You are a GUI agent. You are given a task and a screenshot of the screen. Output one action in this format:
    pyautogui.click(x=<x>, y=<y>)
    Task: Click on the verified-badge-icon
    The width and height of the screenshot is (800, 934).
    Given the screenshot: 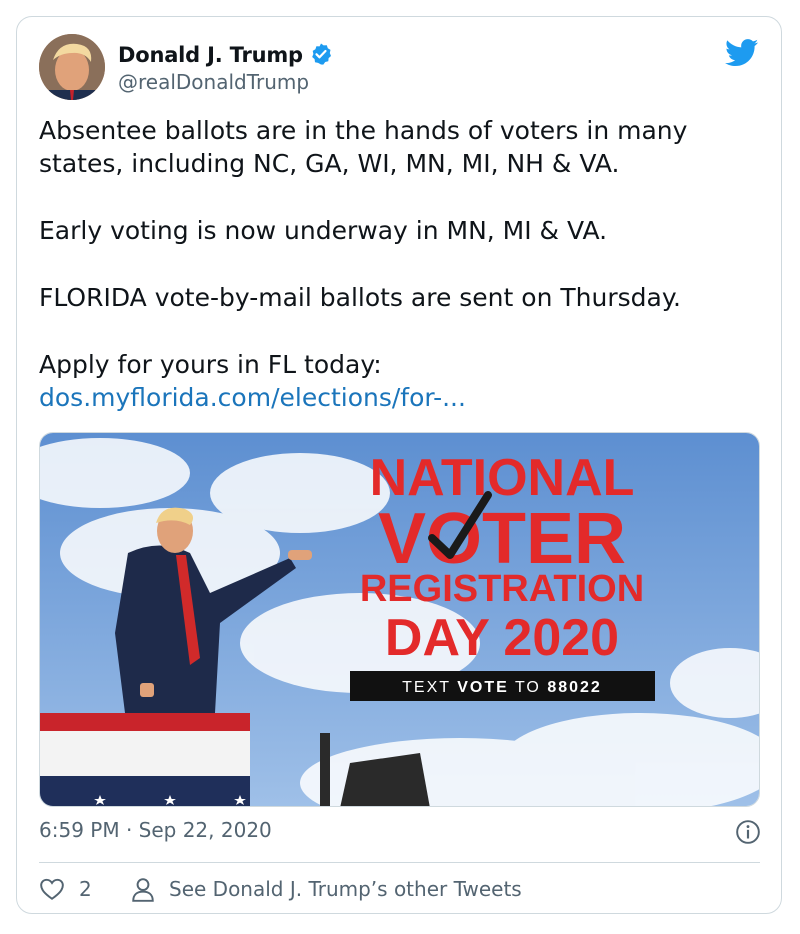 What is the action you would take?
    pyautogui.click(x=321, y=54)
    